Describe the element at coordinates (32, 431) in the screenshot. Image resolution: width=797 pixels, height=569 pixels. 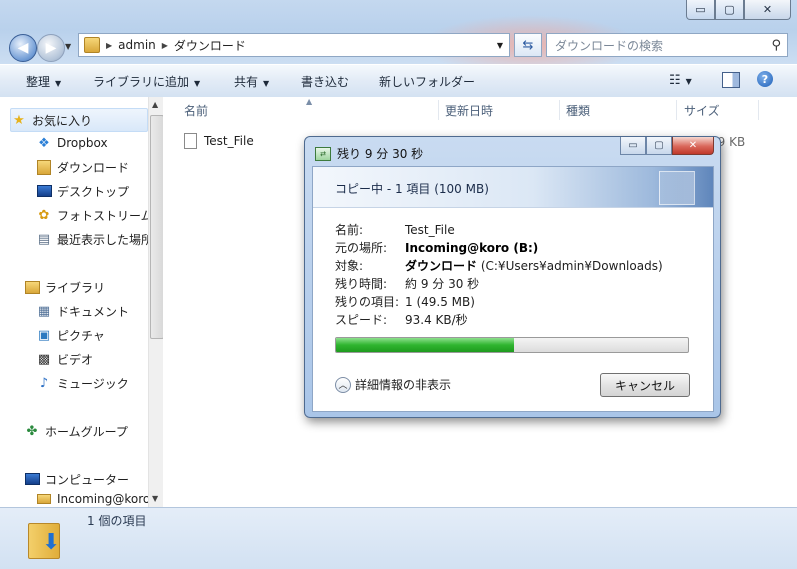
I see `homegroup-icon: ✤` at that location.